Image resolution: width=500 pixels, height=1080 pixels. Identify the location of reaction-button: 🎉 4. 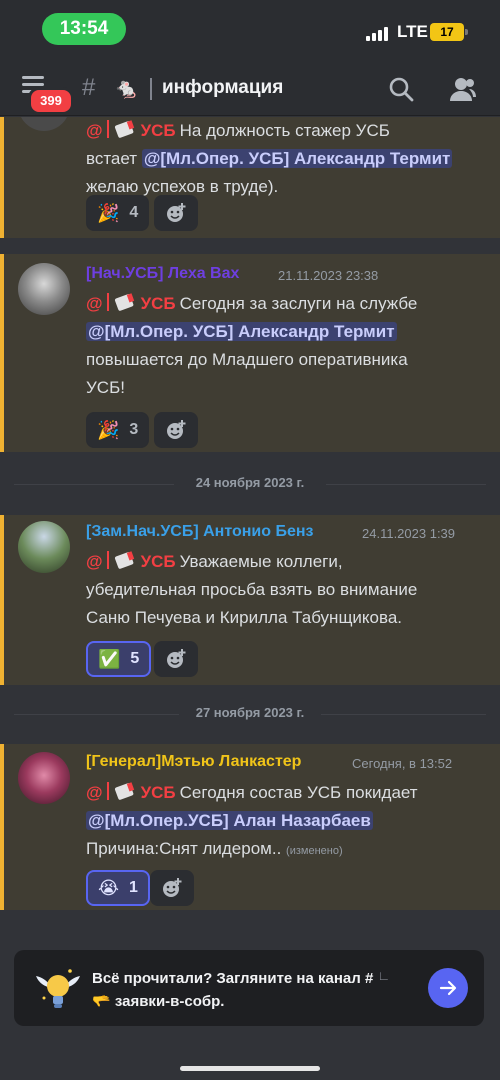
(118, 213).